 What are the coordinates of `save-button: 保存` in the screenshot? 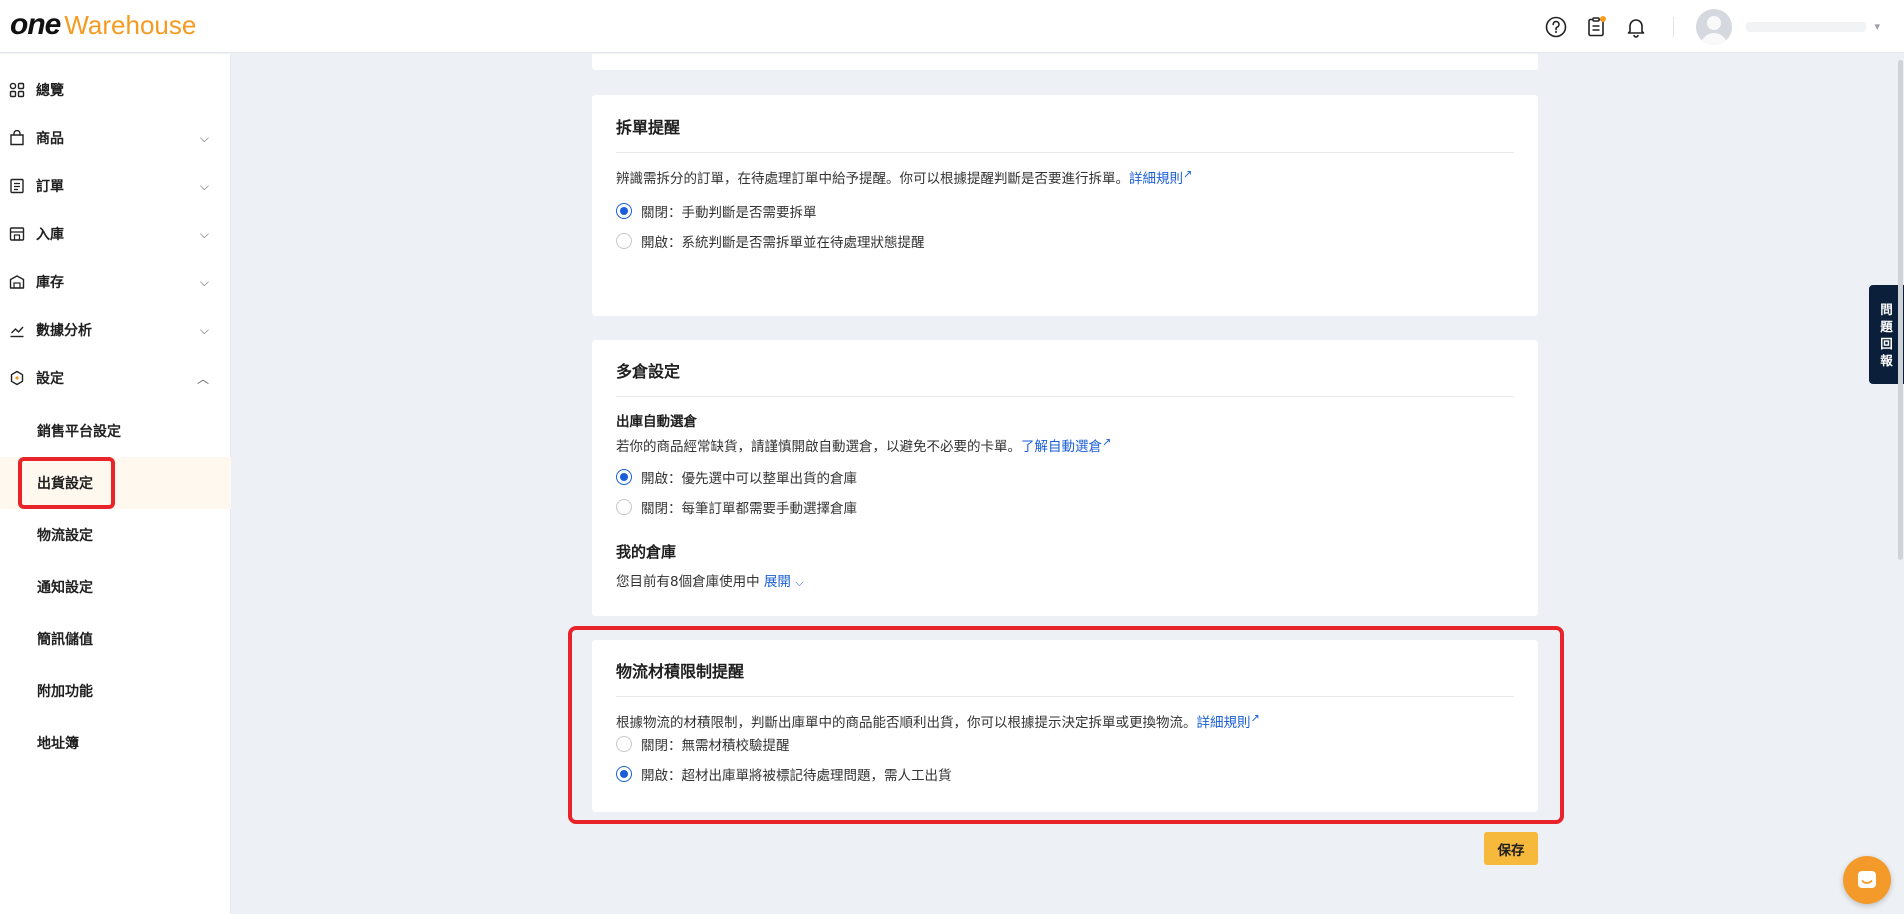 It's located at (1511, 848).